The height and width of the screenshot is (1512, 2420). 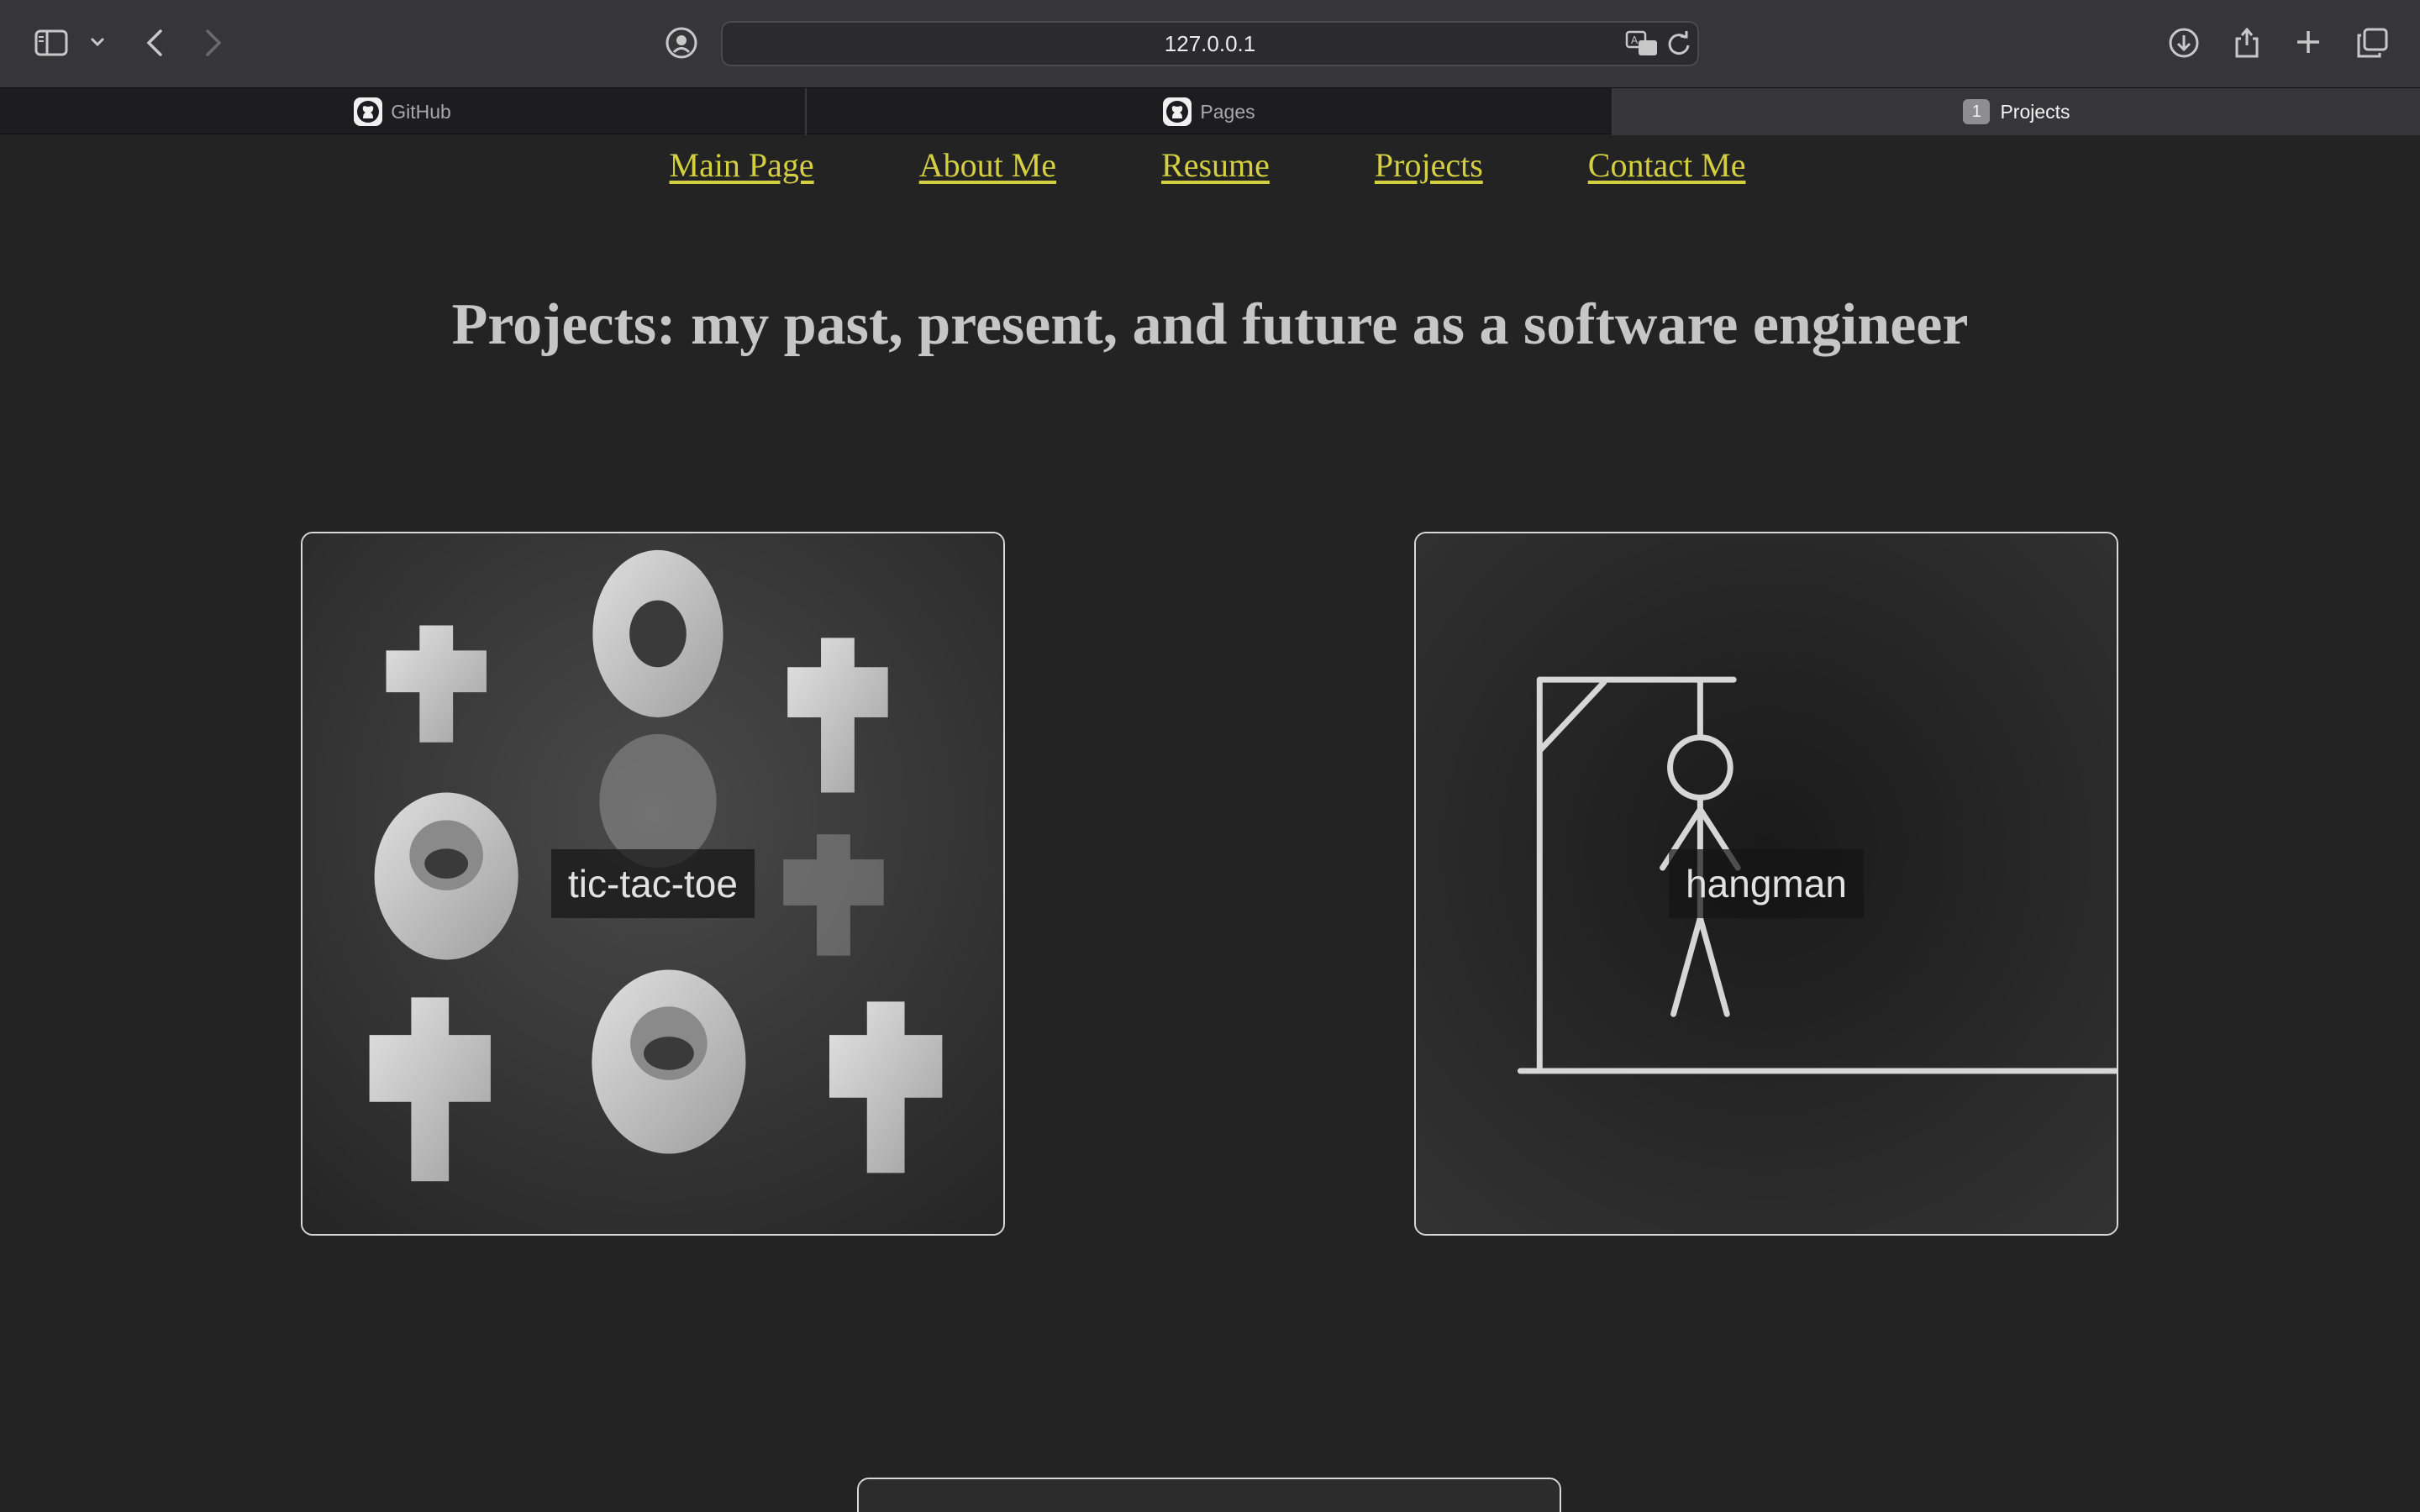 I want to click on tab-projects: 1 Projects, so click(x=2016, y=111).